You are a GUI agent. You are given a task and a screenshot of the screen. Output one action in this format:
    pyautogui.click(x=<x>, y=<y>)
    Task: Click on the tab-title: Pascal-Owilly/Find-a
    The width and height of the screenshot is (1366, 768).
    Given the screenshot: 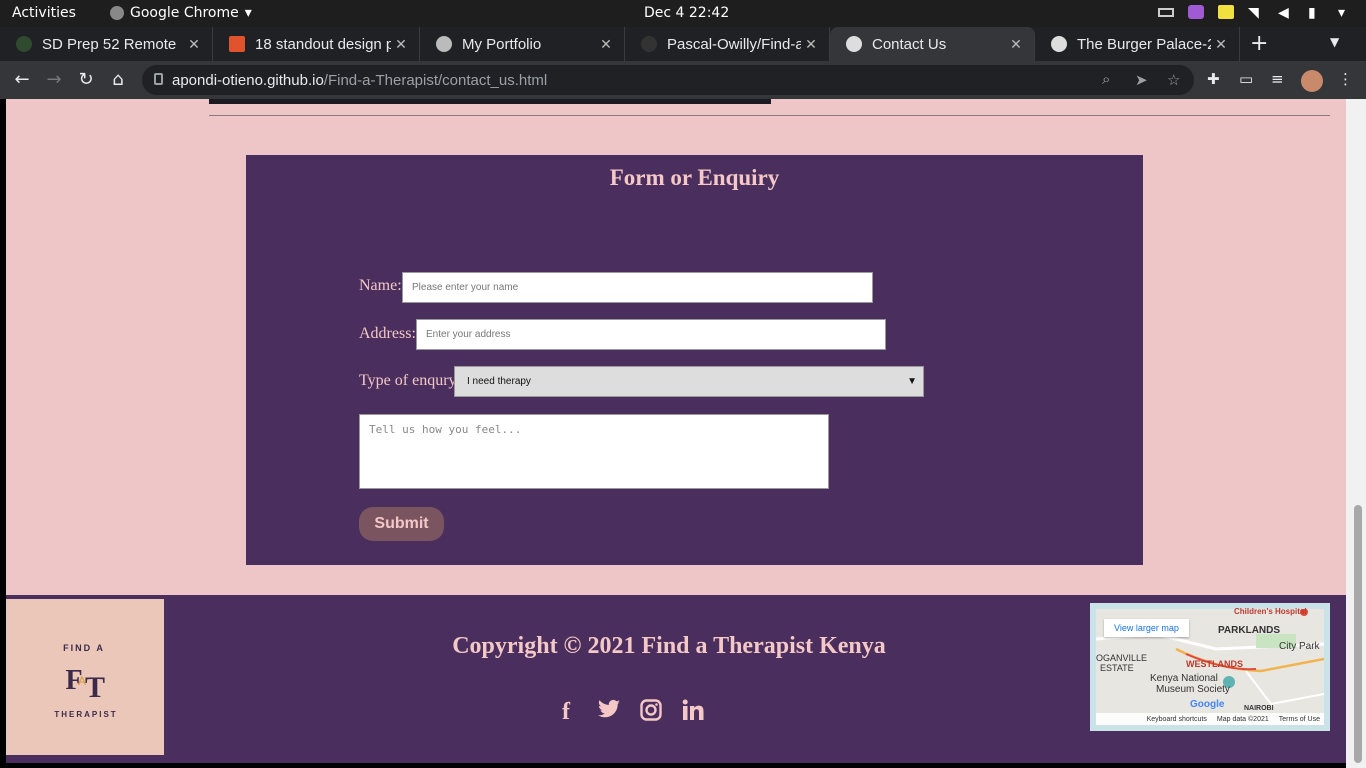 What is the action you would take?
    pyautogui.click(x=734, y=44)
    